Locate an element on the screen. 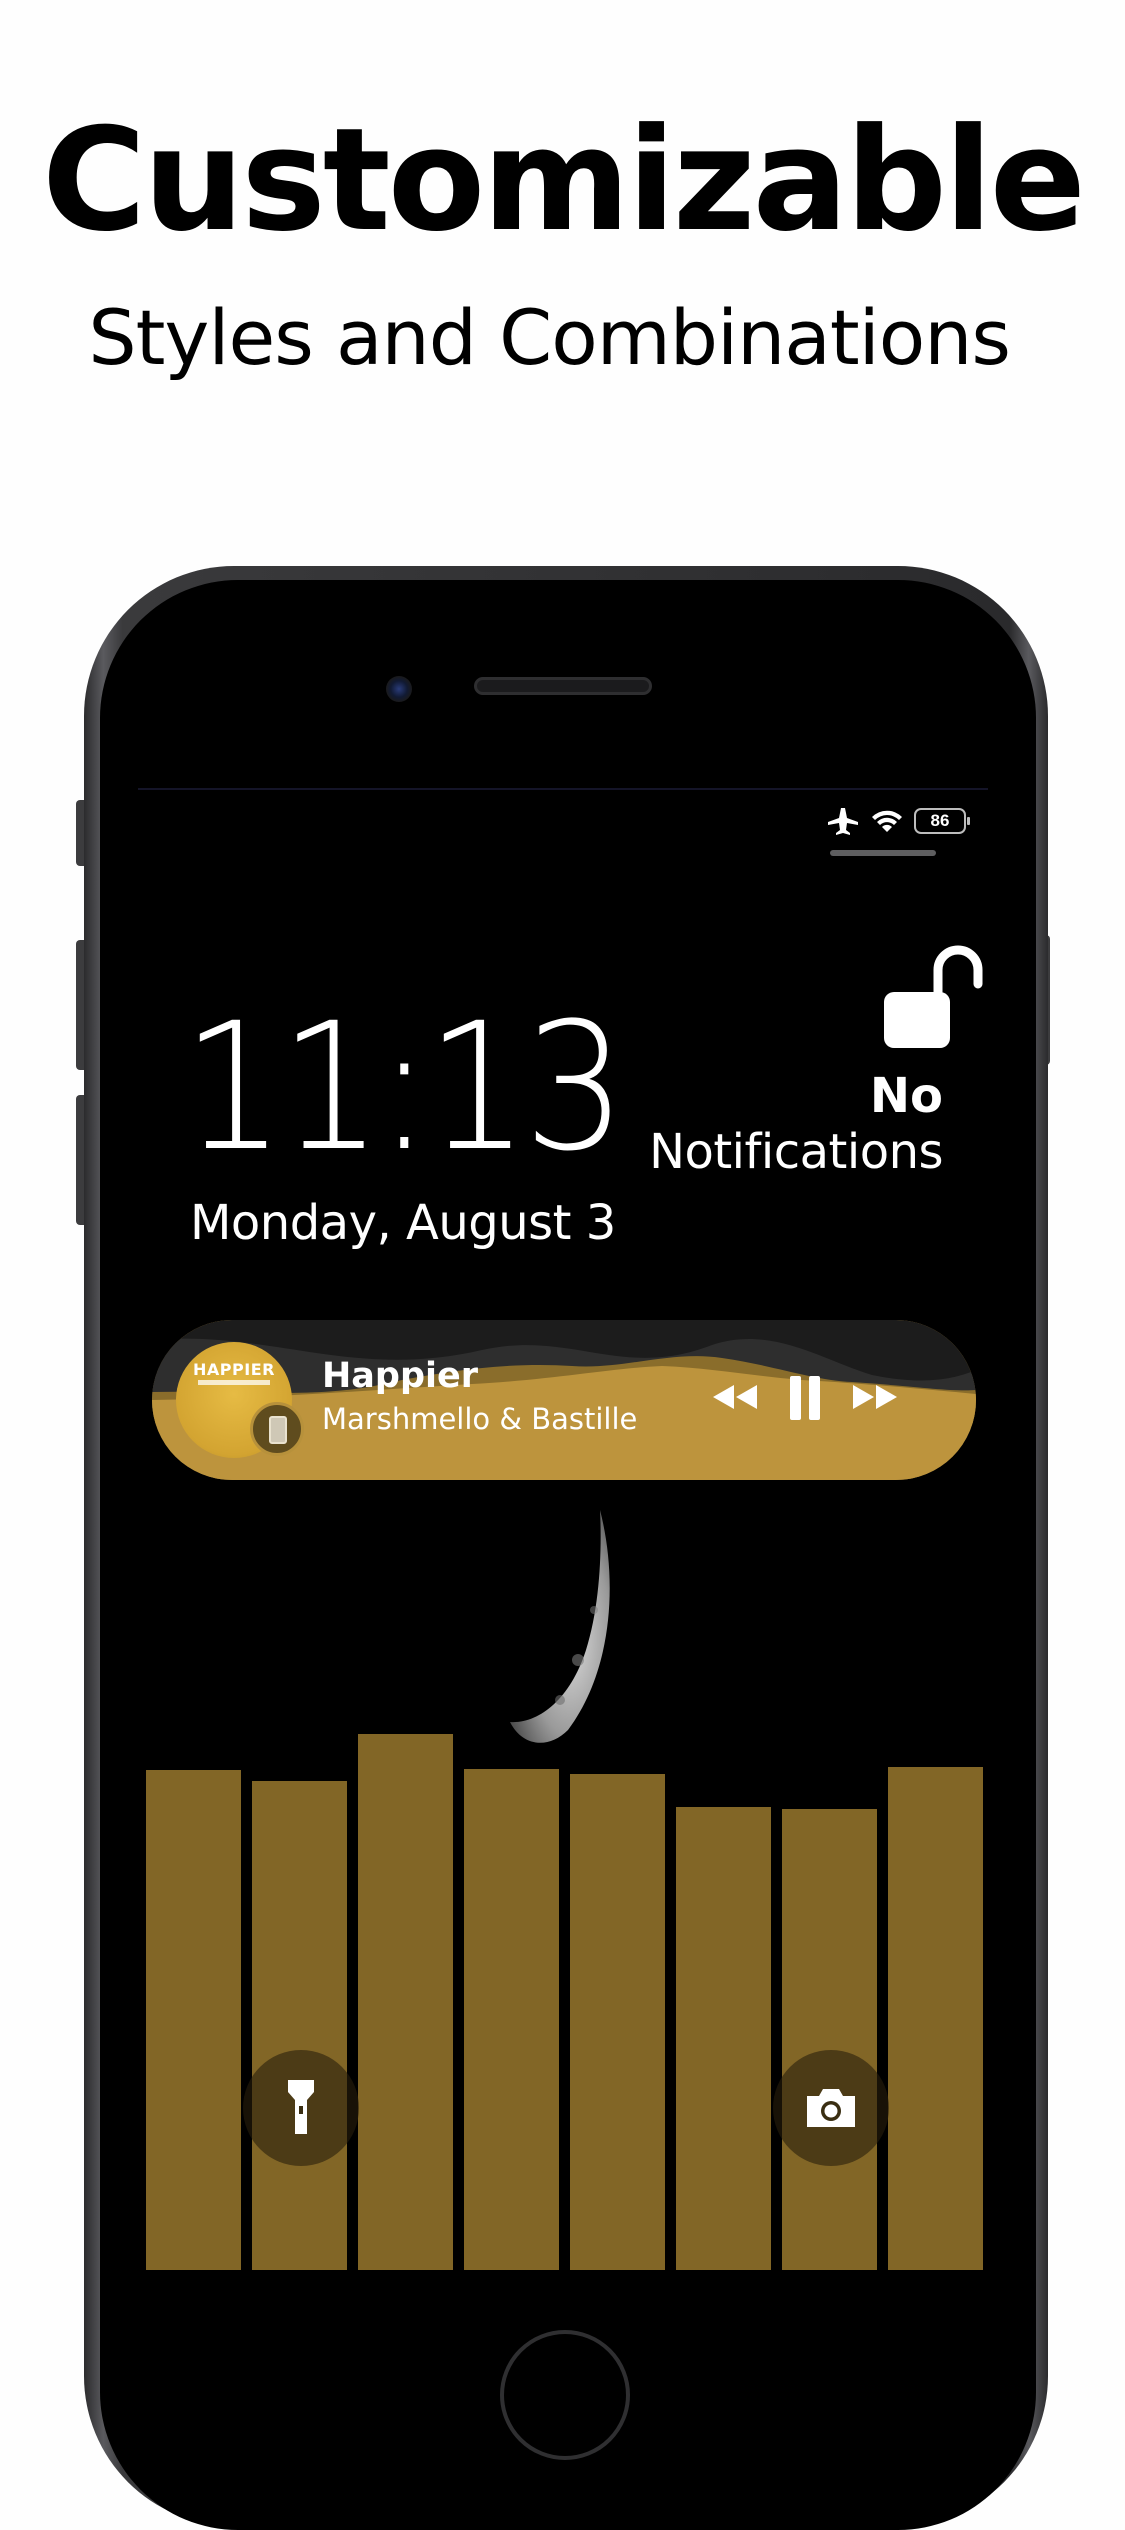  flashlight-icon is located at coordinates (301, 2107).